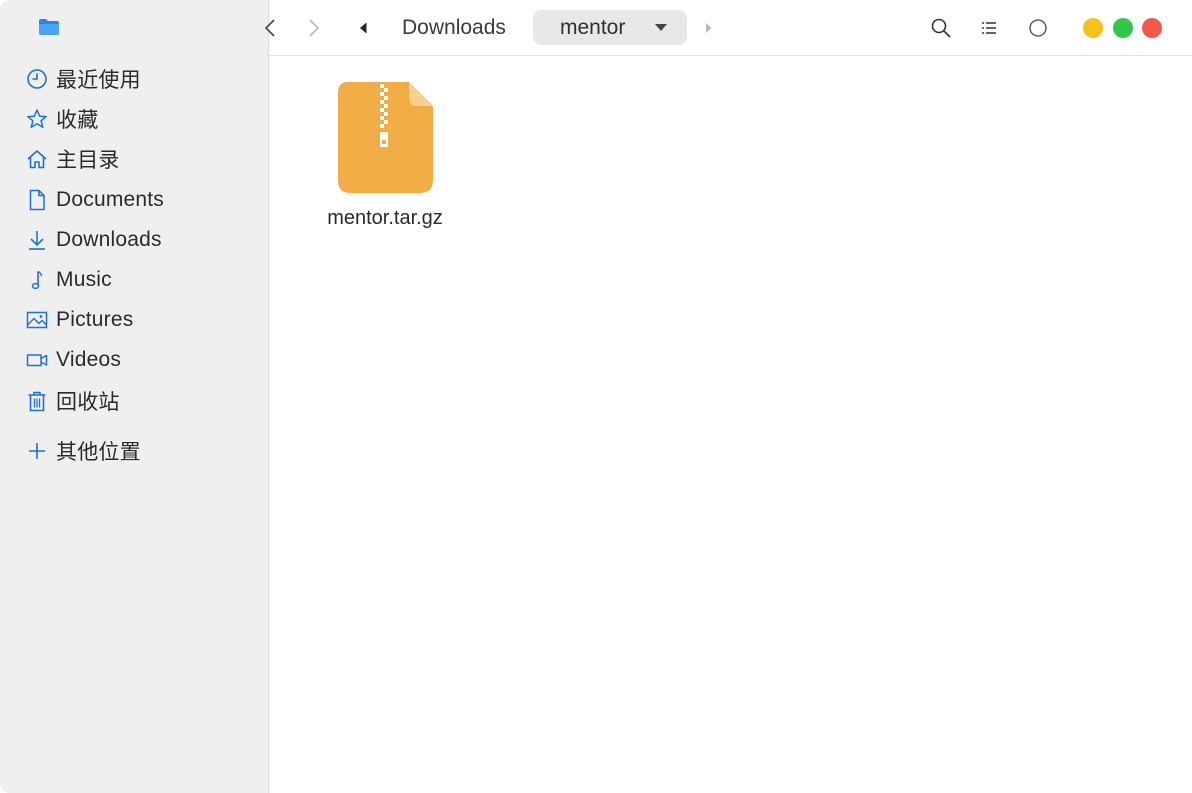  I want to click on sidebar-item-trash: 回收站, so click(134, 401).